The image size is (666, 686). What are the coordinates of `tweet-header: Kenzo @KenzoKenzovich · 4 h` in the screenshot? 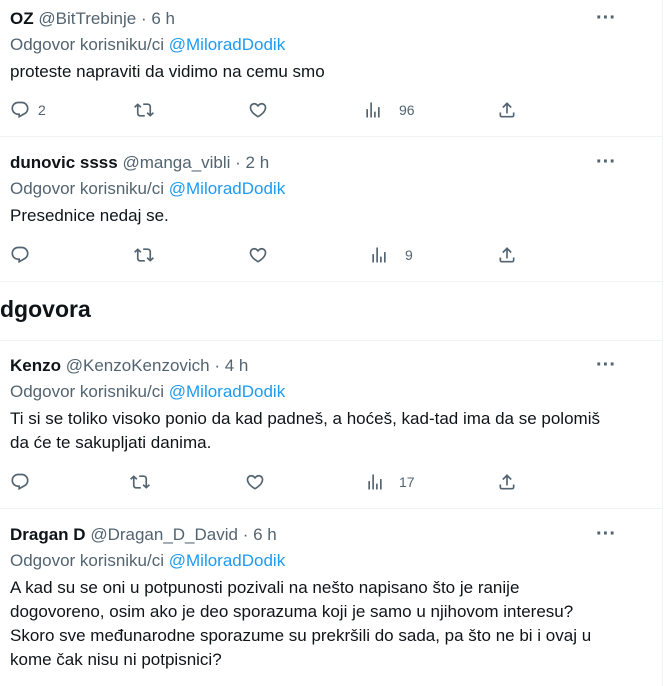 It's located at (129, 366).